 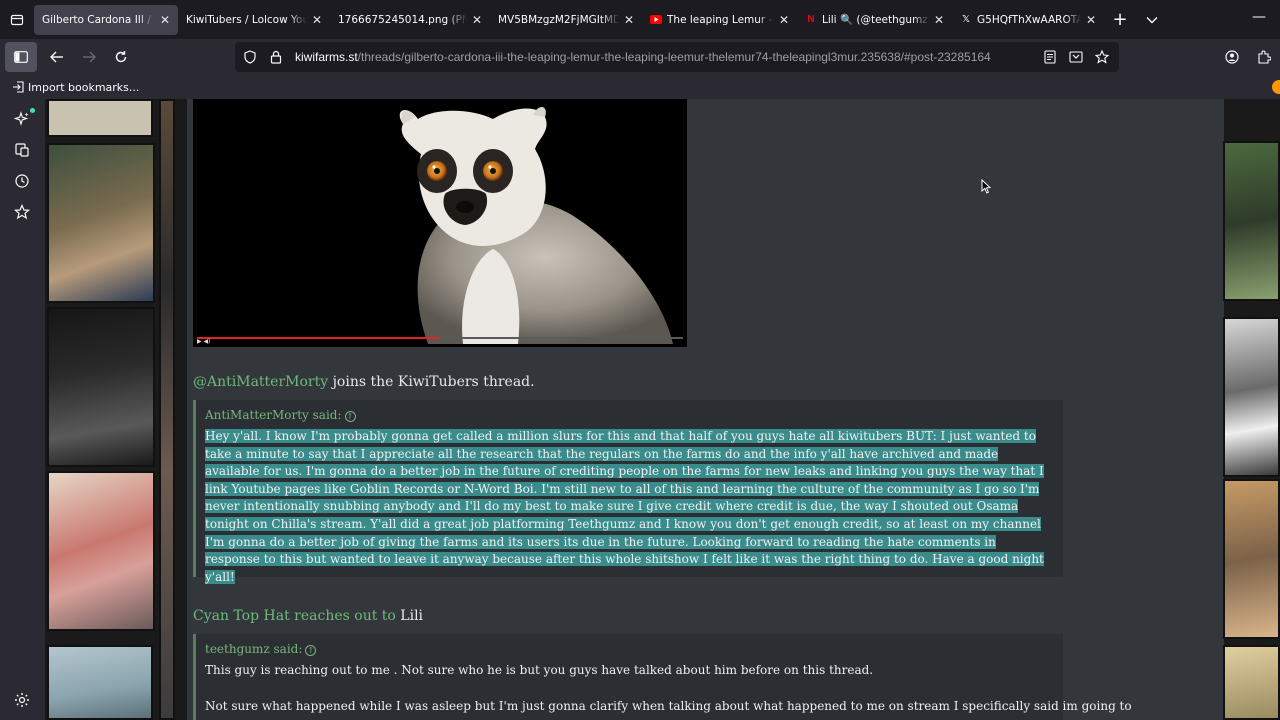 I want to click on tab-title: Lili 🔍 (@teethgumz) | TikTok, so click(x=875, y=20).